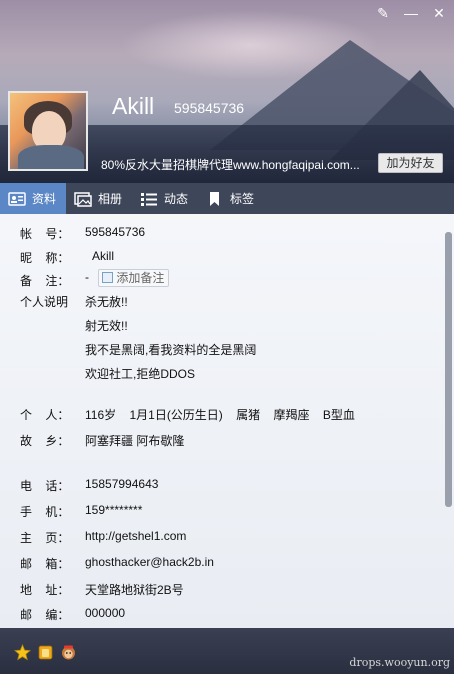  Describe the element at coordinates (115, 232) in the screenshot. I see `account-value: 595845736` at that location.